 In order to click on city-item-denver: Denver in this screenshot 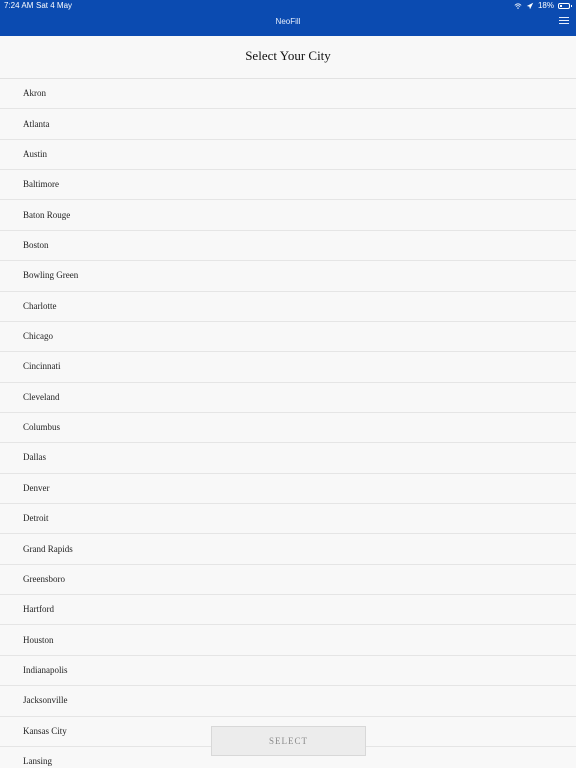, I will do `click(288, 489)`.